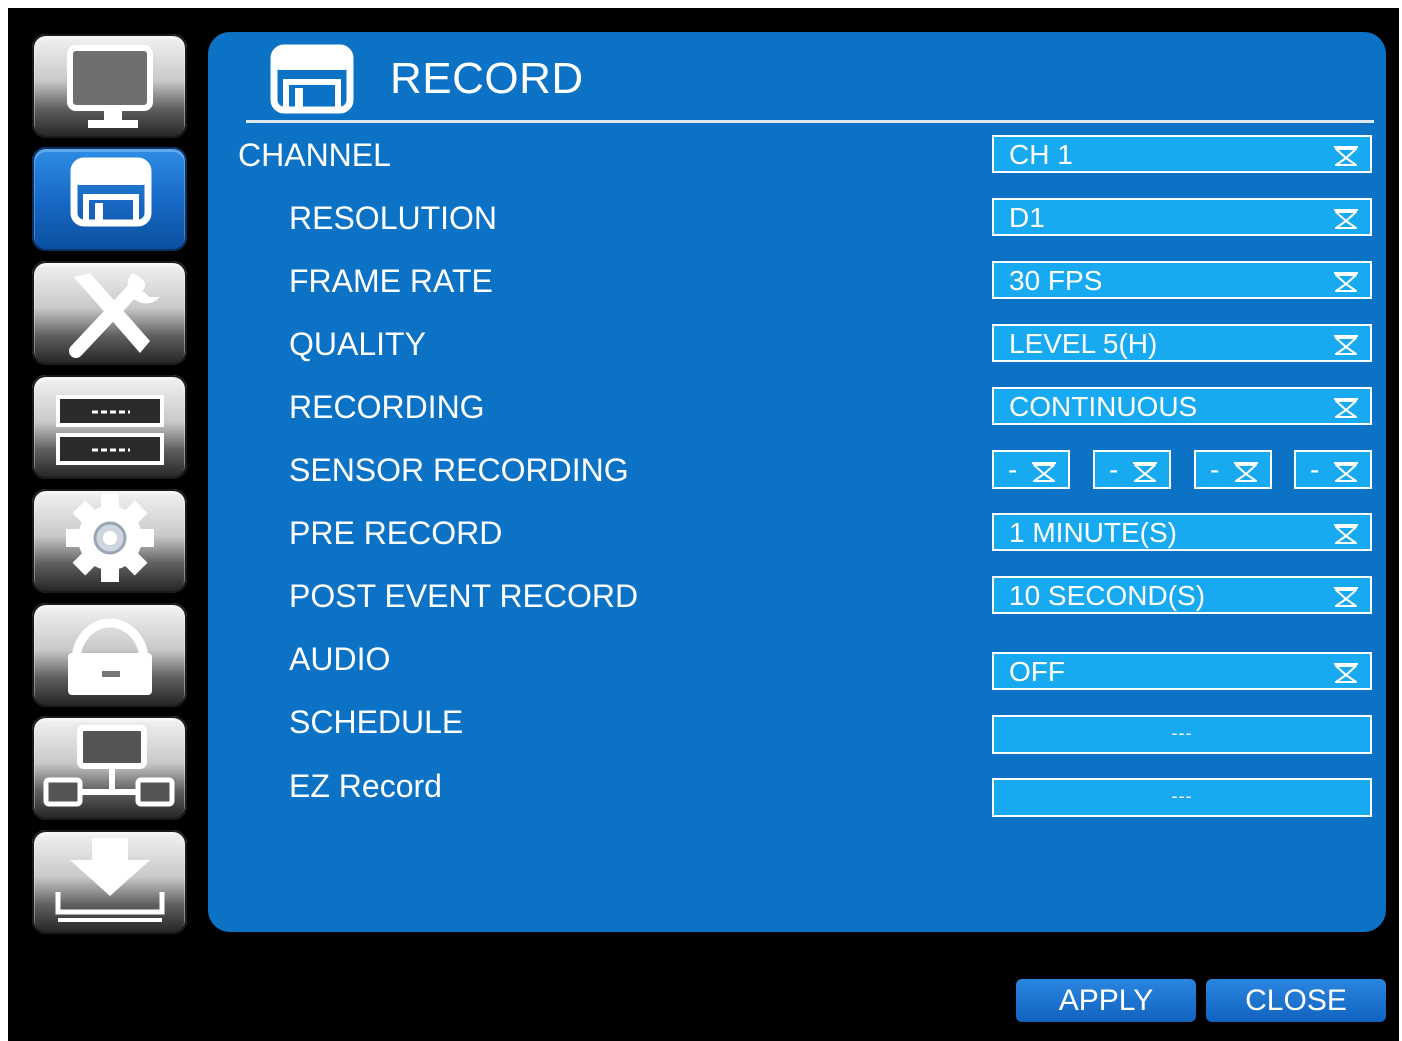 This screenshot has height=1041, width=1402. What do you see at coordinates (1182, 280) in the screenshot?
I see `frame-rate-select: 30 FPS` at bounding box center [1182, 280].